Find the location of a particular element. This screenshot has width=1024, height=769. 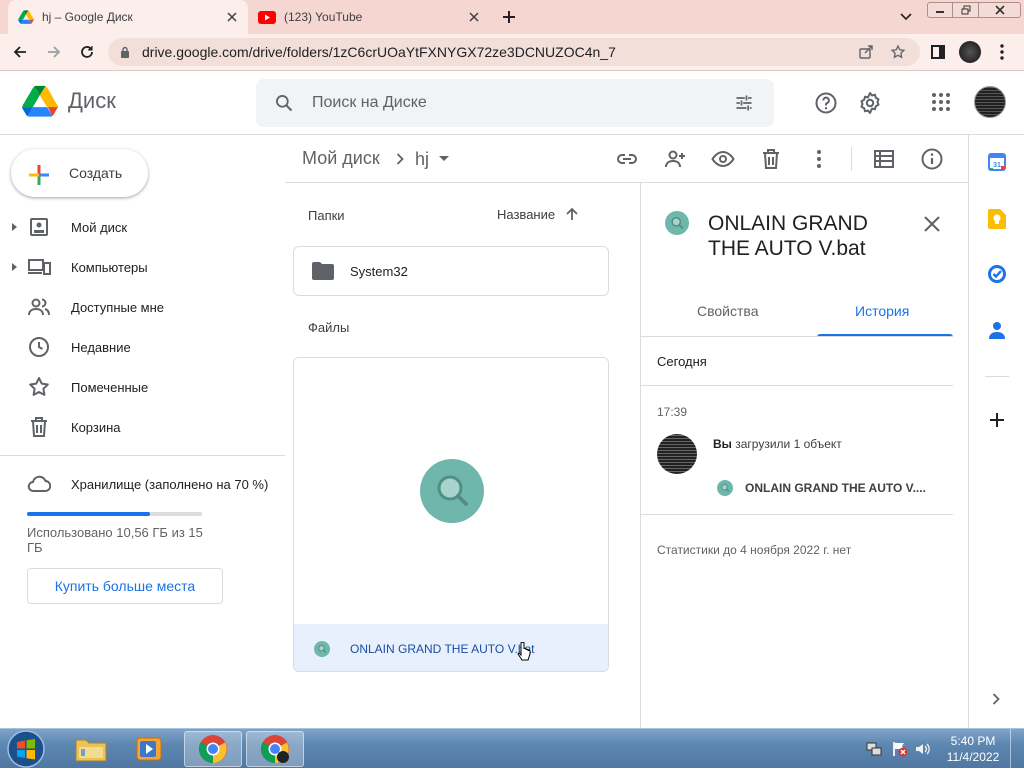

sidebar-item-my-drive: Мой диск is located at coordinates (137, 227).